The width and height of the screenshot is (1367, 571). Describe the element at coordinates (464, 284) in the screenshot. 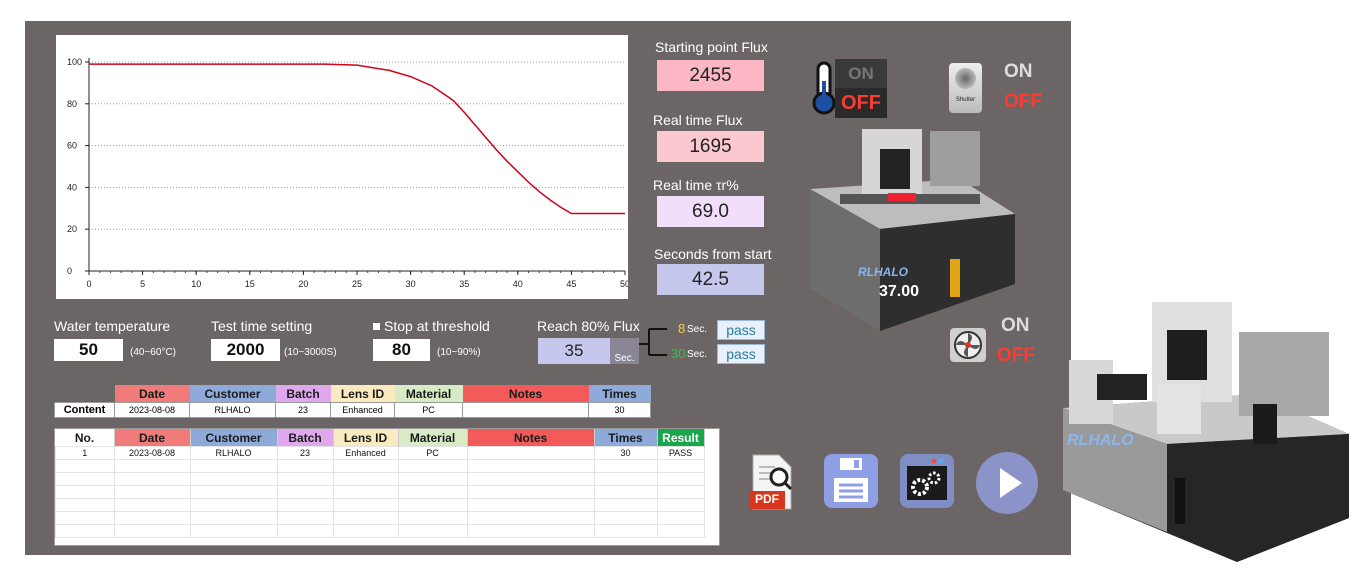

I see `x-tick-label: 35` at that location.